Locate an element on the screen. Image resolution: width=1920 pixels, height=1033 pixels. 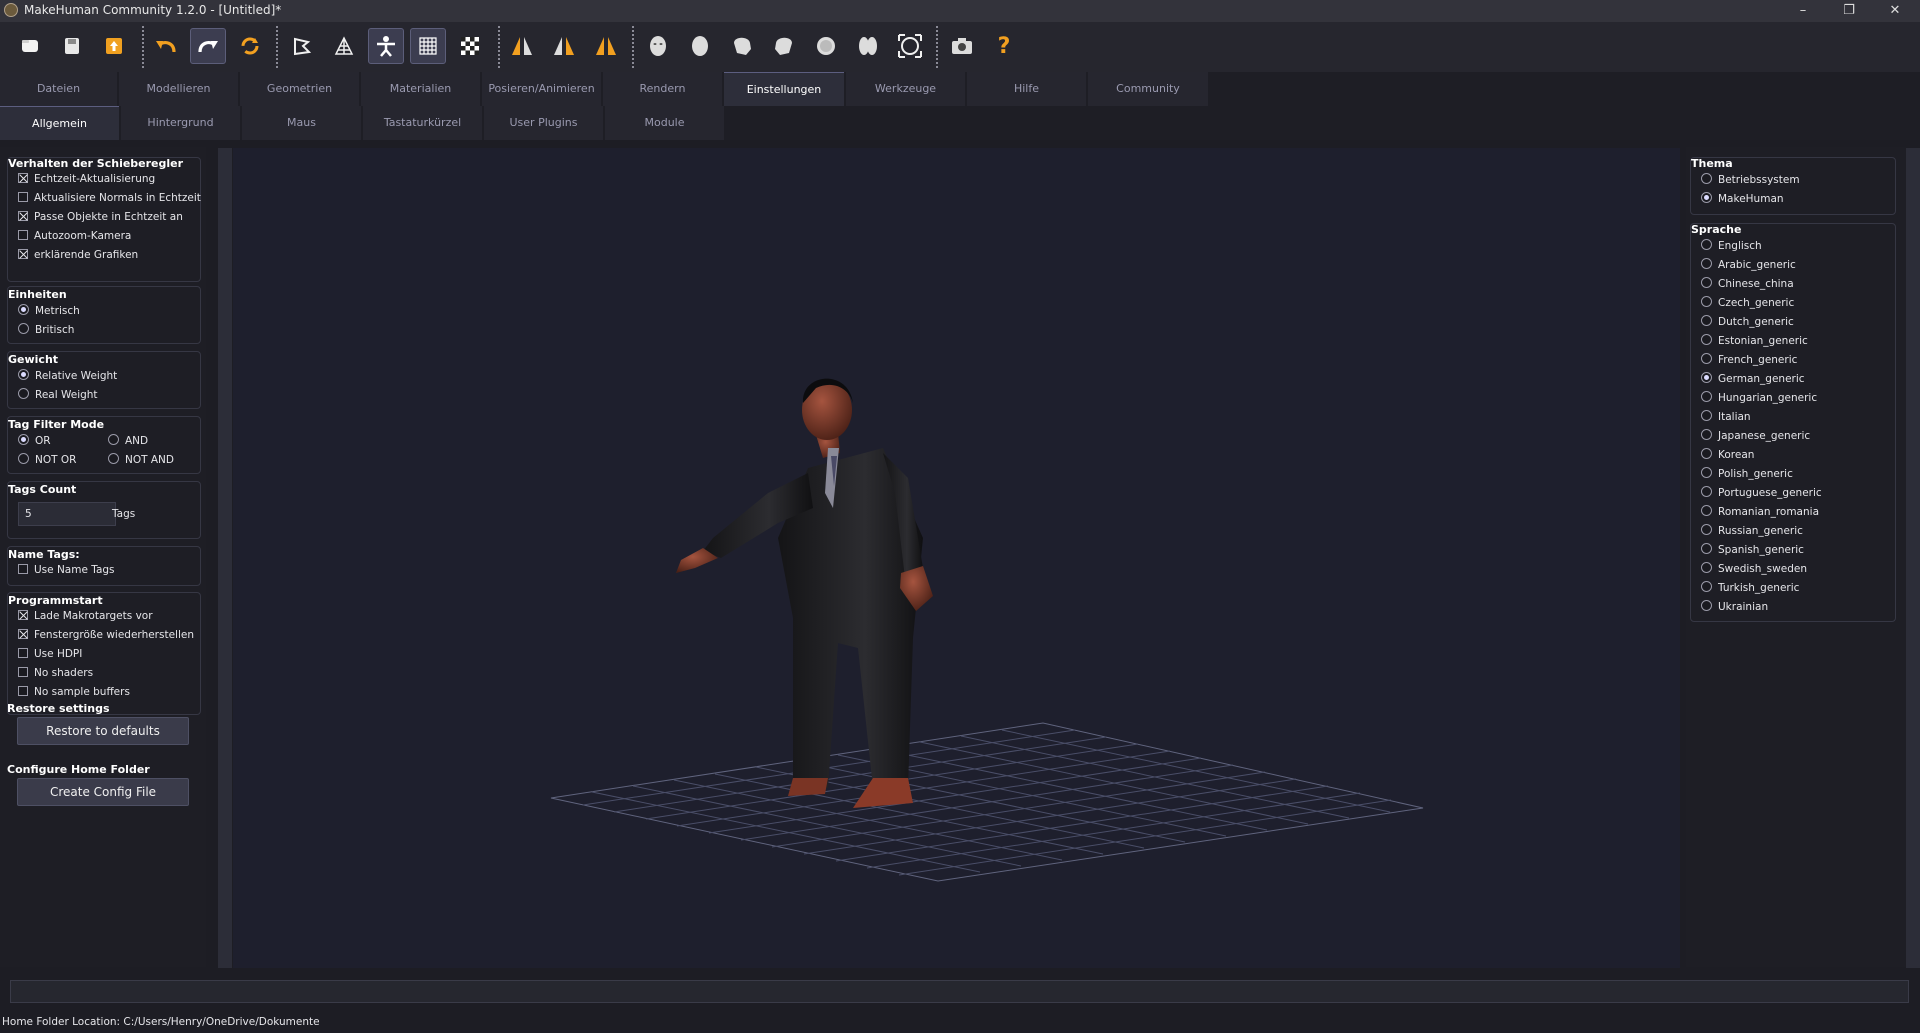
subtab-maus: Maus is located at coordinates (301, 123).